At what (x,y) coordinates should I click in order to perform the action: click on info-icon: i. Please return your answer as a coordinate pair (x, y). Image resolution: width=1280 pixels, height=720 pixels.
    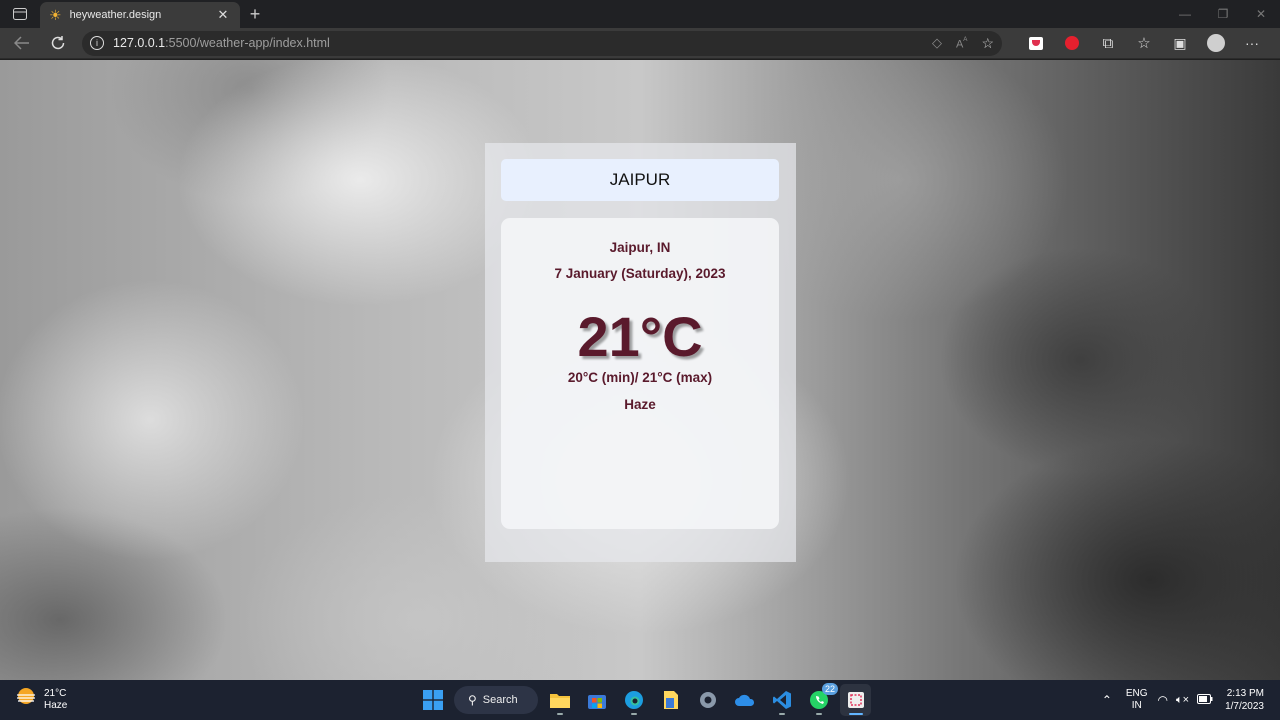
    Looking at the image, I should click on (97, 43).